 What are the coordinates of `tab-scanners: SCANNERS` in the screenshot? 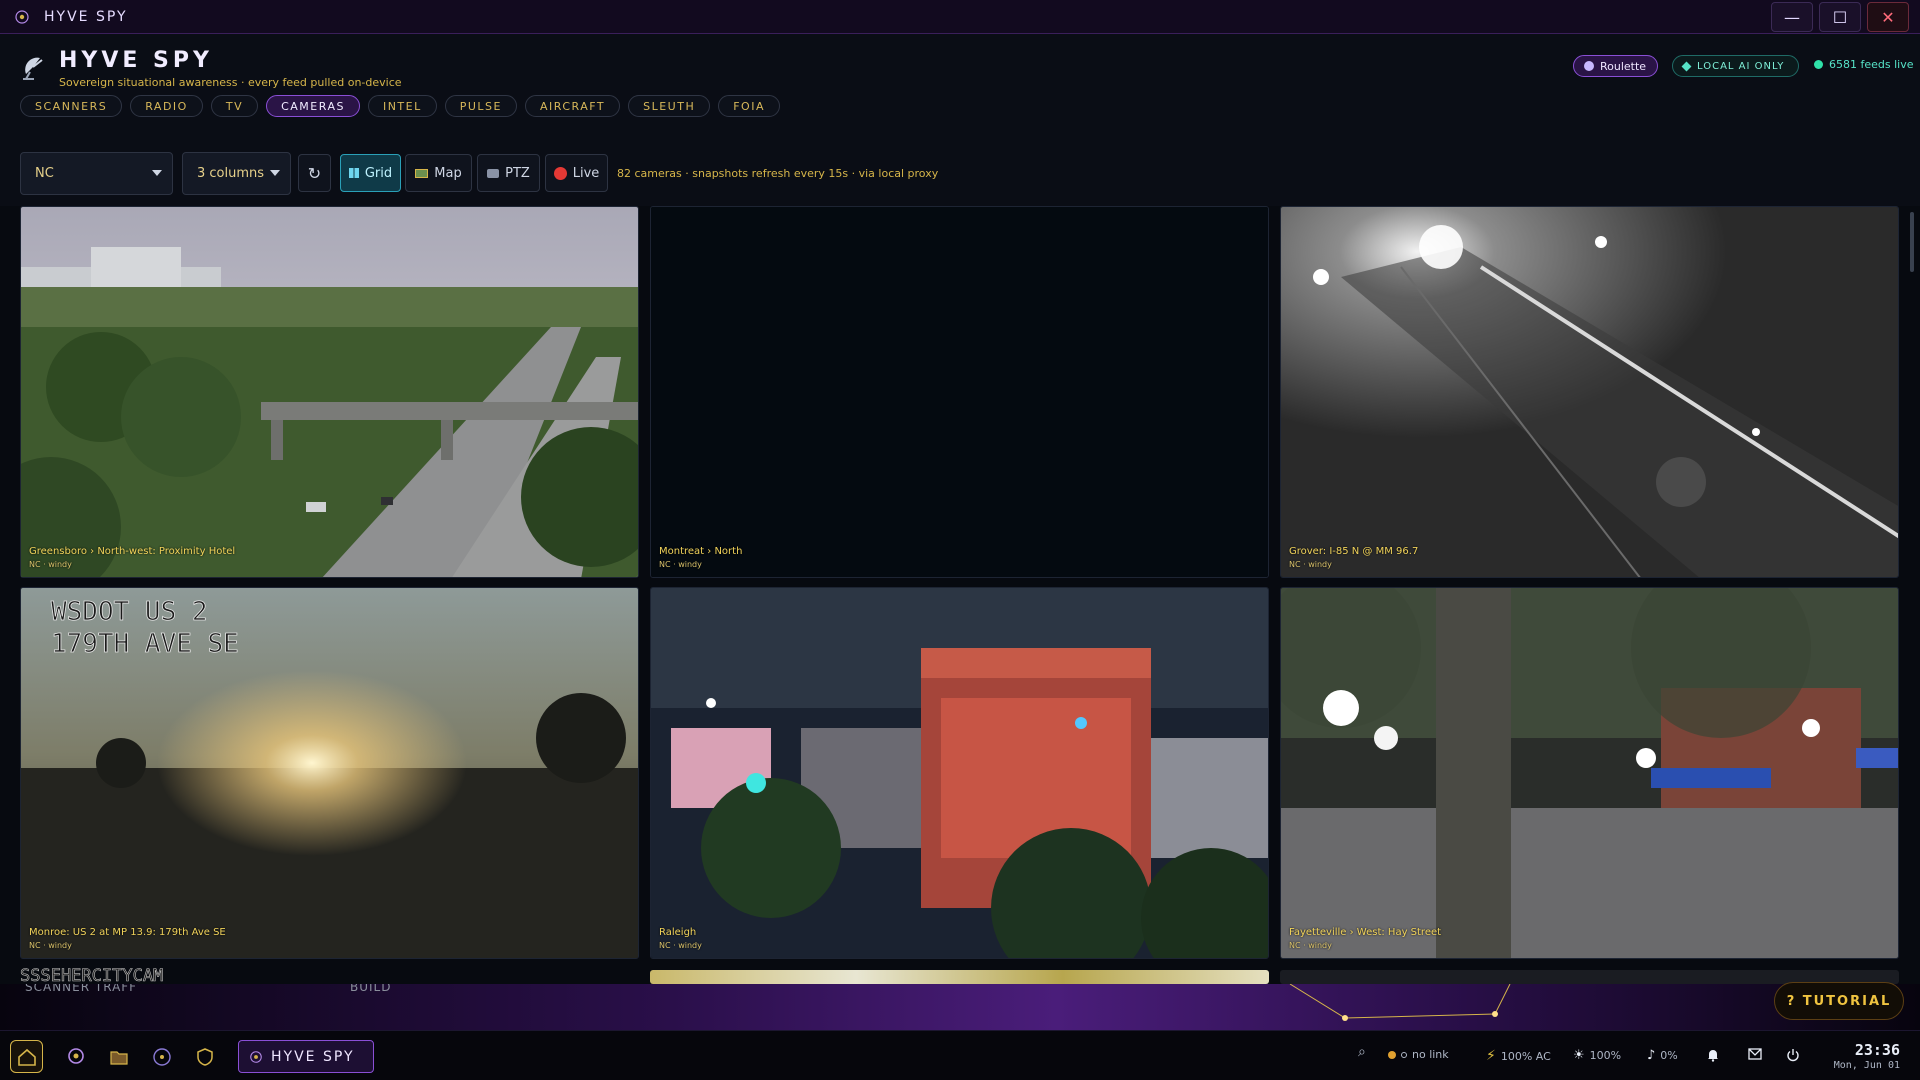 It's located at (71, 106).